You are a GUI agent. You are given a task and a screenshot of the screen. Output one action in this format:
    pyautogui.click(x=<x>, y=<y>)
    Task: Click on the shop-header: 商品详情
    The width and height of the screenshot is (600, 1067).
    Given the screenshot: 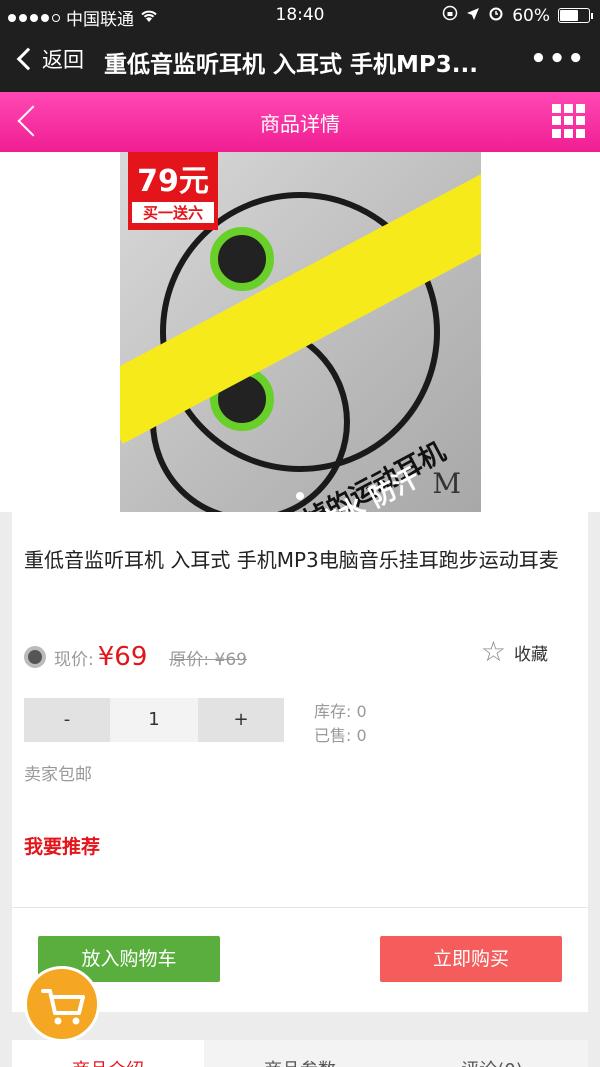 What is the action you would take?
    pyautogui.click(x=300, y=122)
    